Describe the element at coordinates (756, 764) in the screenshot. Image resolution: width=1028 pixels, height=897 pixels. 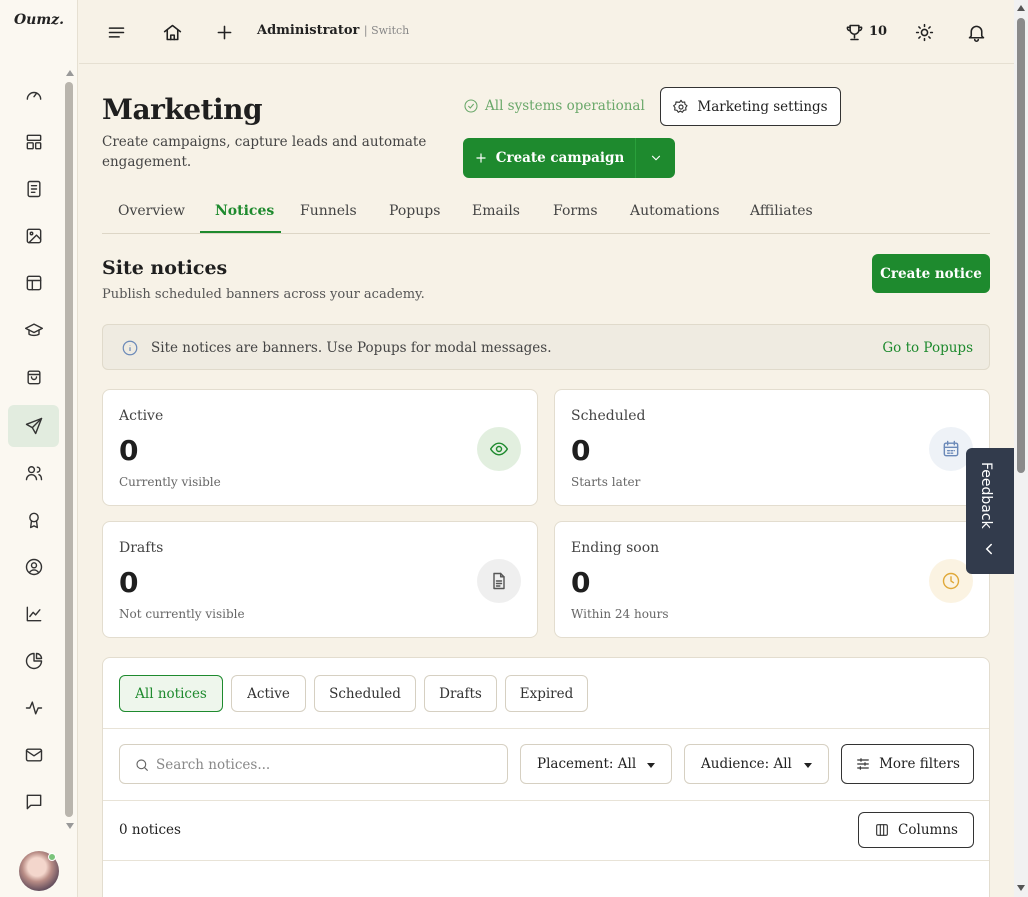
I see `audience-dropdown: Audience: All` at that location.